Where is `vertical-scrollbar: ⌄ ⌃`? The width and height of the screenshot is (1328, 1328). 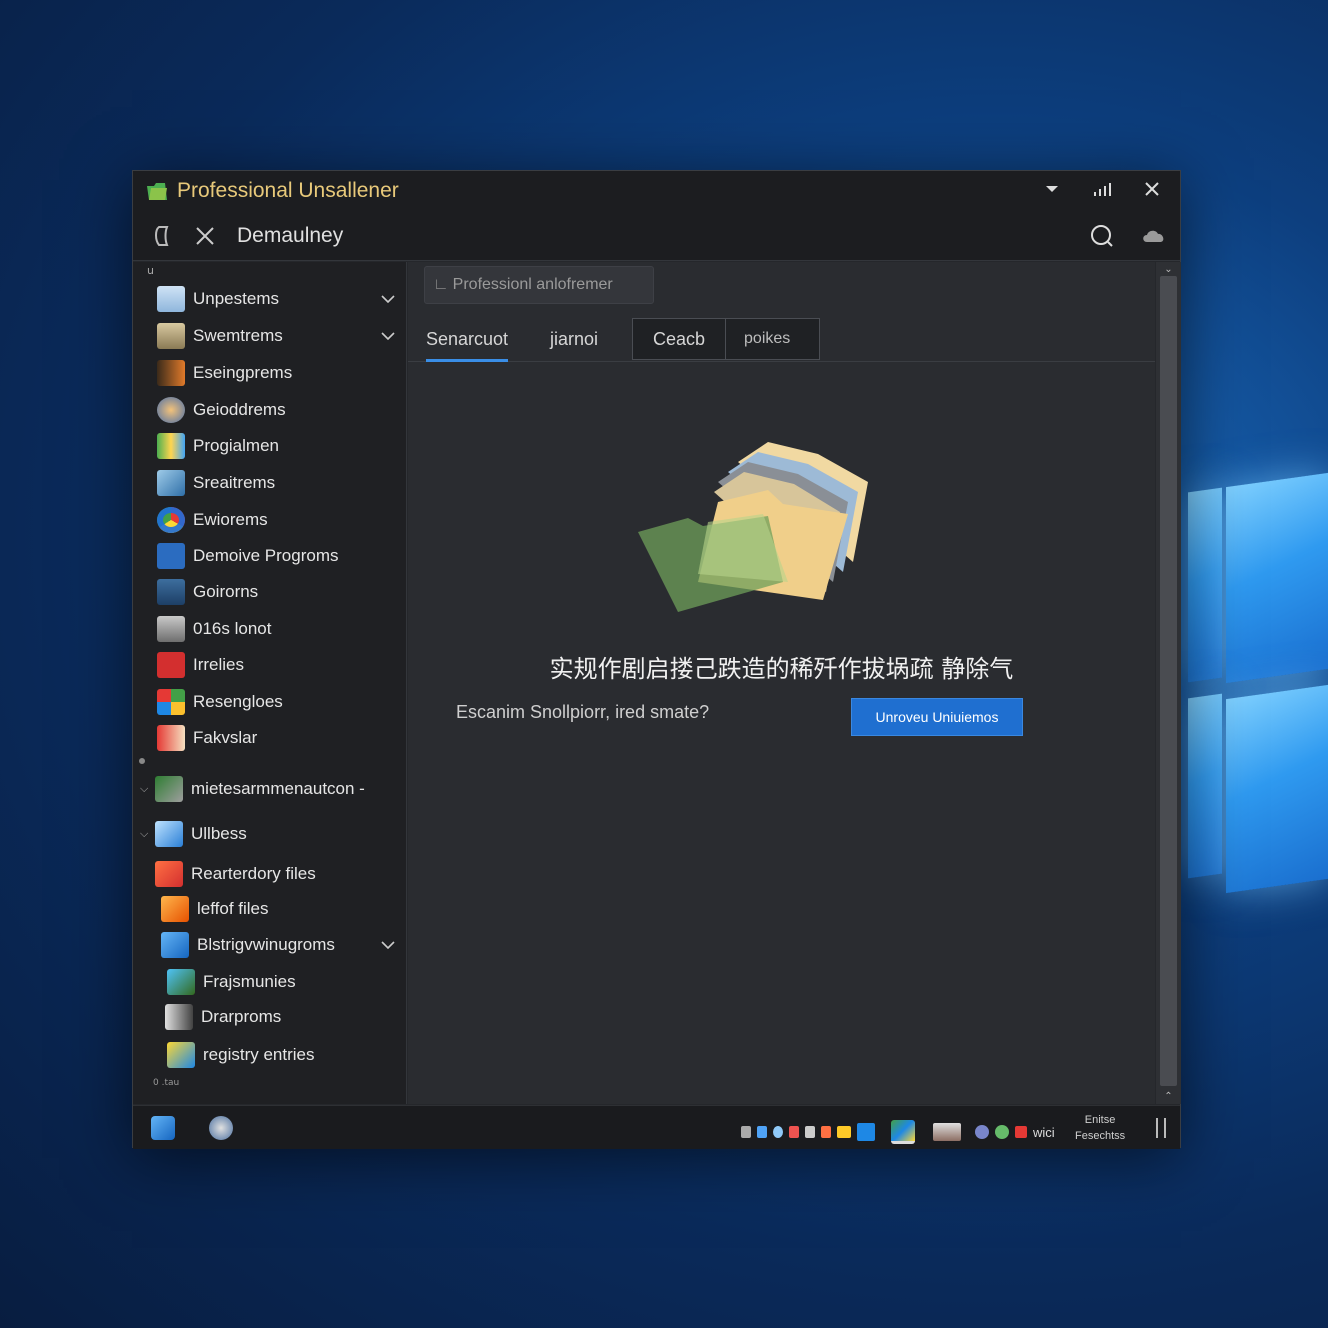 vertical-scrollbar: ⌄ ⌃ is located at coordinates (1168, 683).